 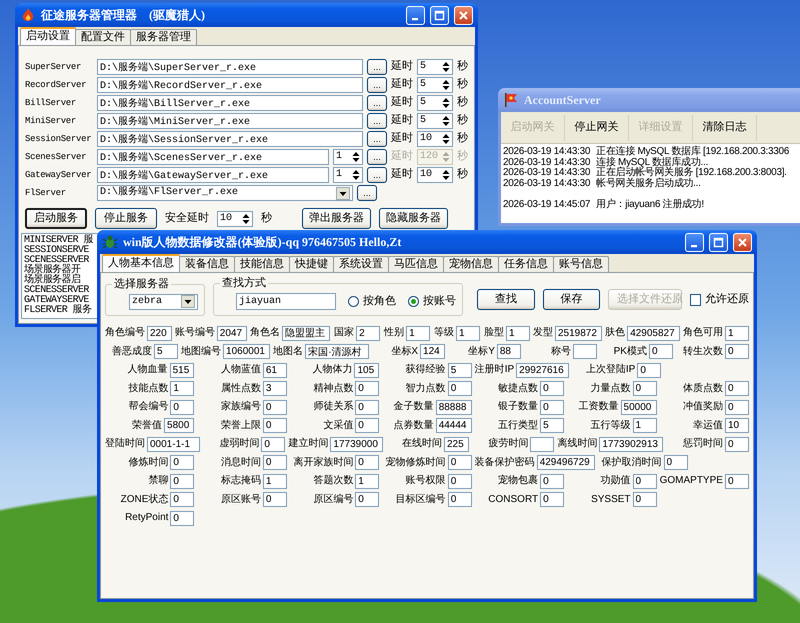 What do you see at coordinates (571, 299) in the screenshot?
I see `action-button: 保存` at bounding box center [571, 299].